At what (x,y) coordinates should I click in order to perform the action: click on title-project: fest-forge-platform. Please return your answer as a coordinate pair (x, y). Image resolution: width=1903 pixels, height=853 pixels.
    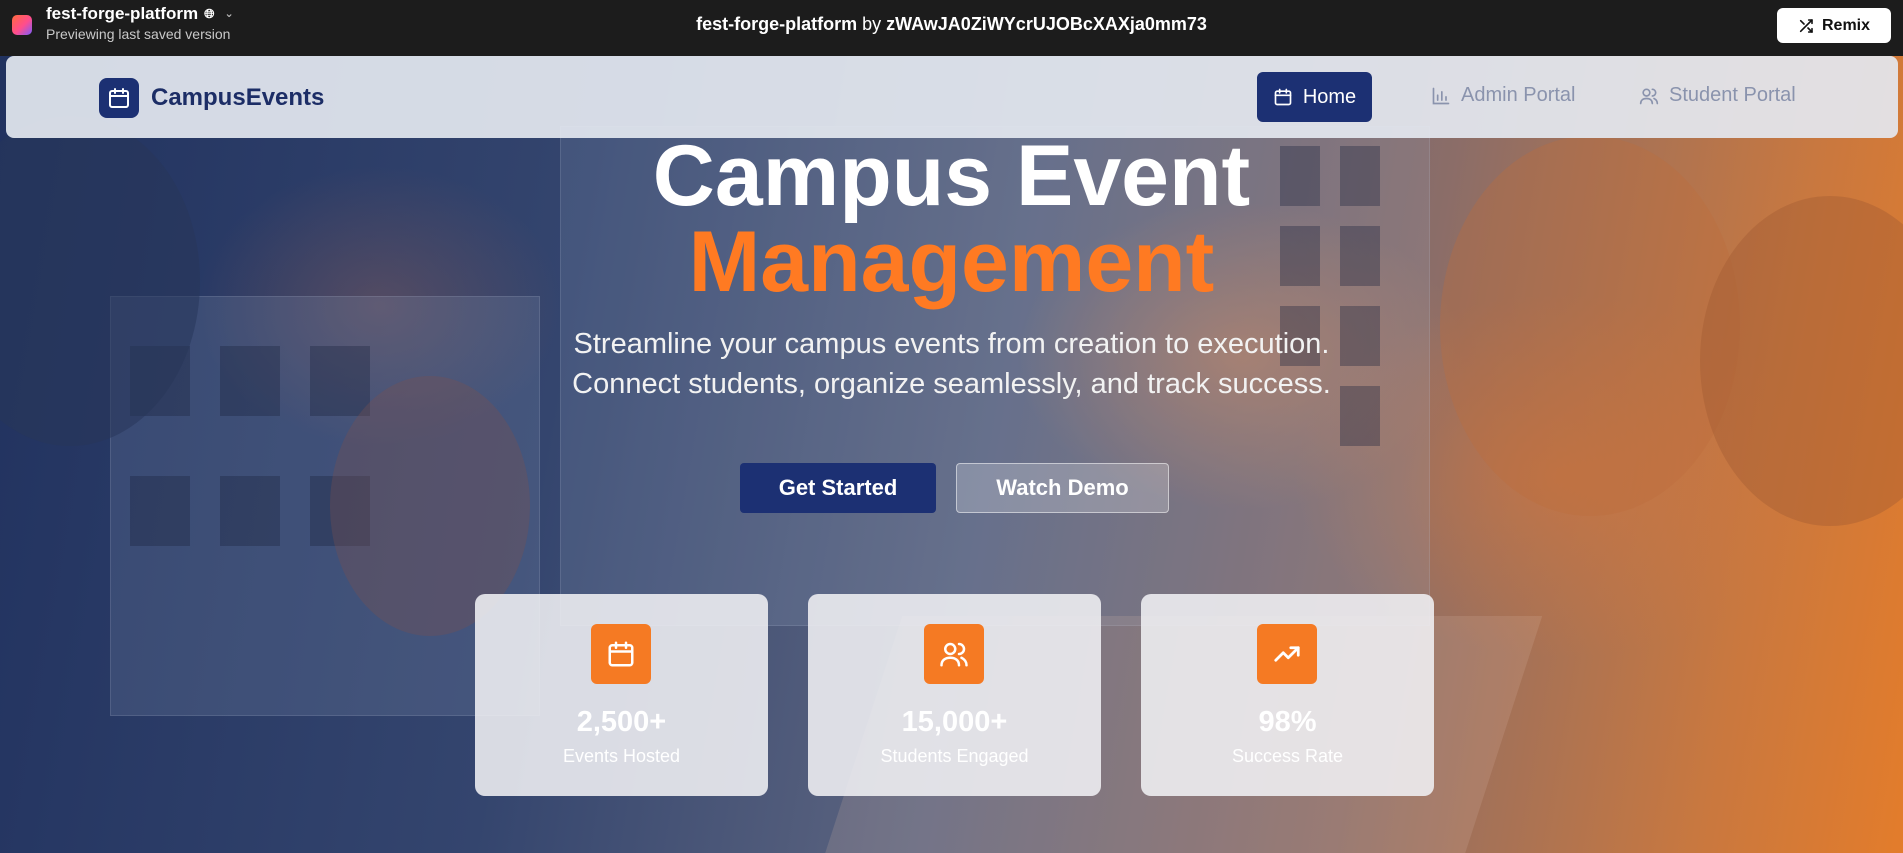
    Looking at the image, I should click on (777, 24).